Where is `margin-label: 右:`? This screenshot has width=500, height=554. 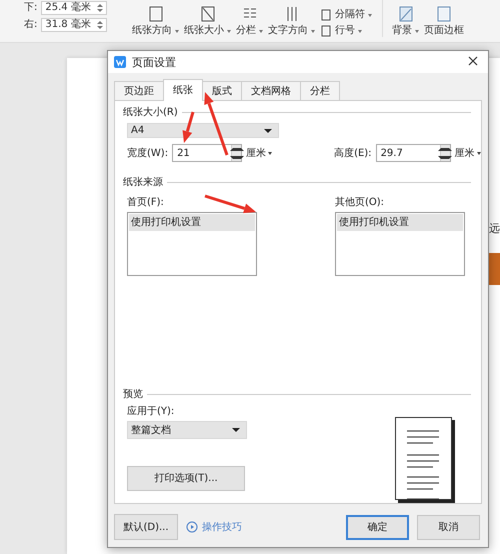 margin-label: 右: is located at coordinates (31, 25).